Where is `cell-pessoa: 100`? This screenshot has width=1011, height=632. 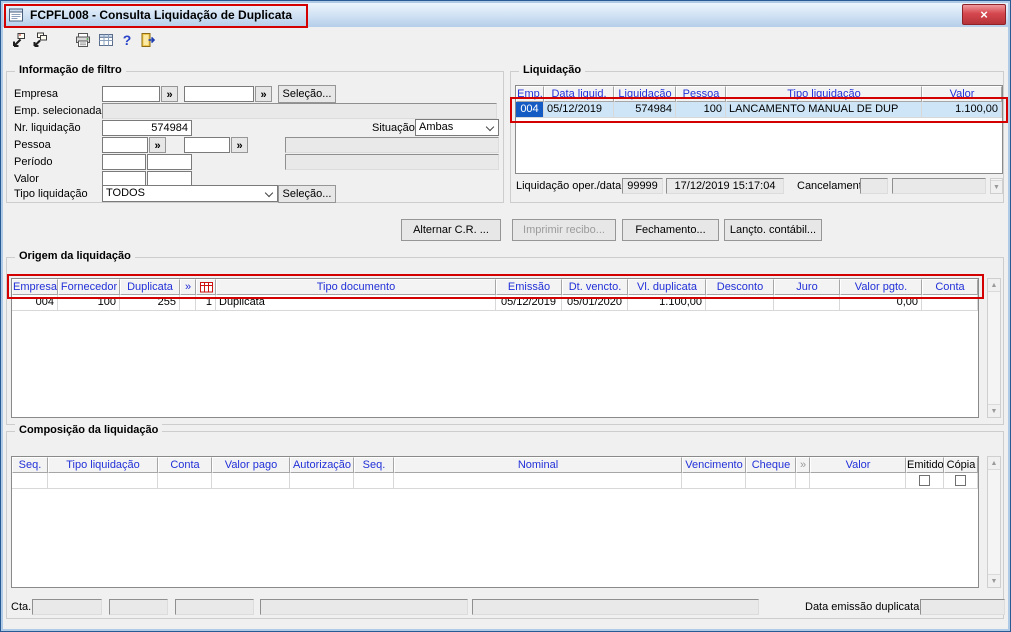
cell-pessoa: 100 is located at coordinates (701, 110).